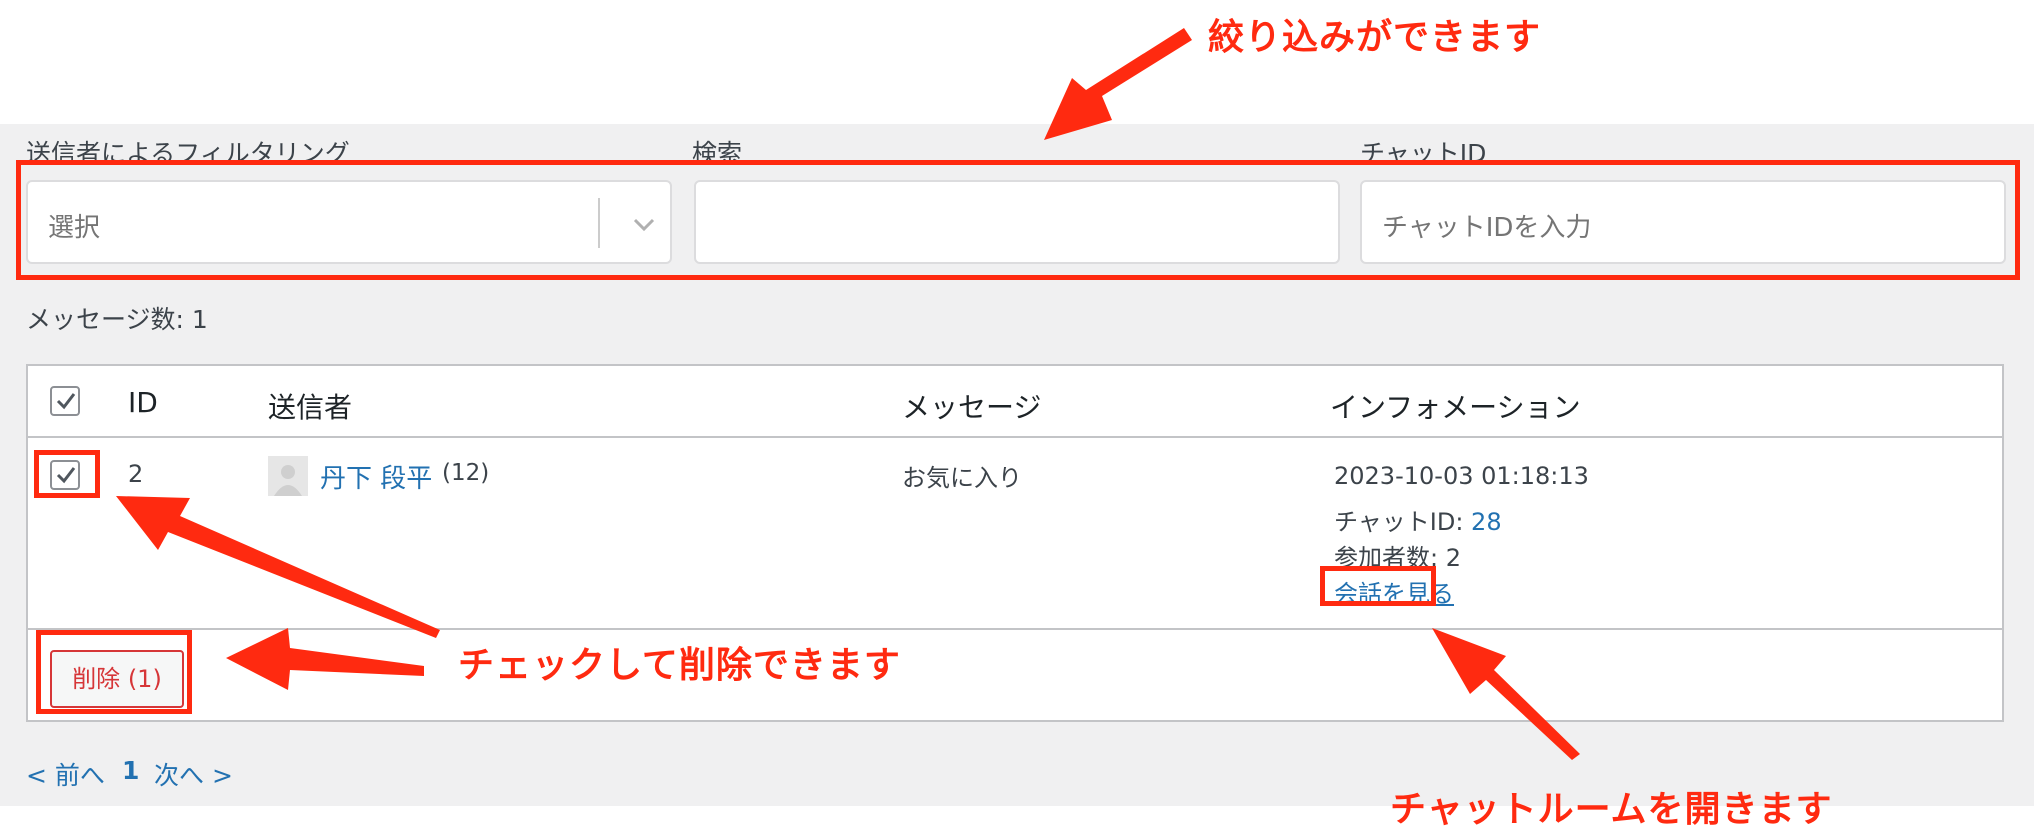  I want to click on checkbox-arrow, so click(278, 567).